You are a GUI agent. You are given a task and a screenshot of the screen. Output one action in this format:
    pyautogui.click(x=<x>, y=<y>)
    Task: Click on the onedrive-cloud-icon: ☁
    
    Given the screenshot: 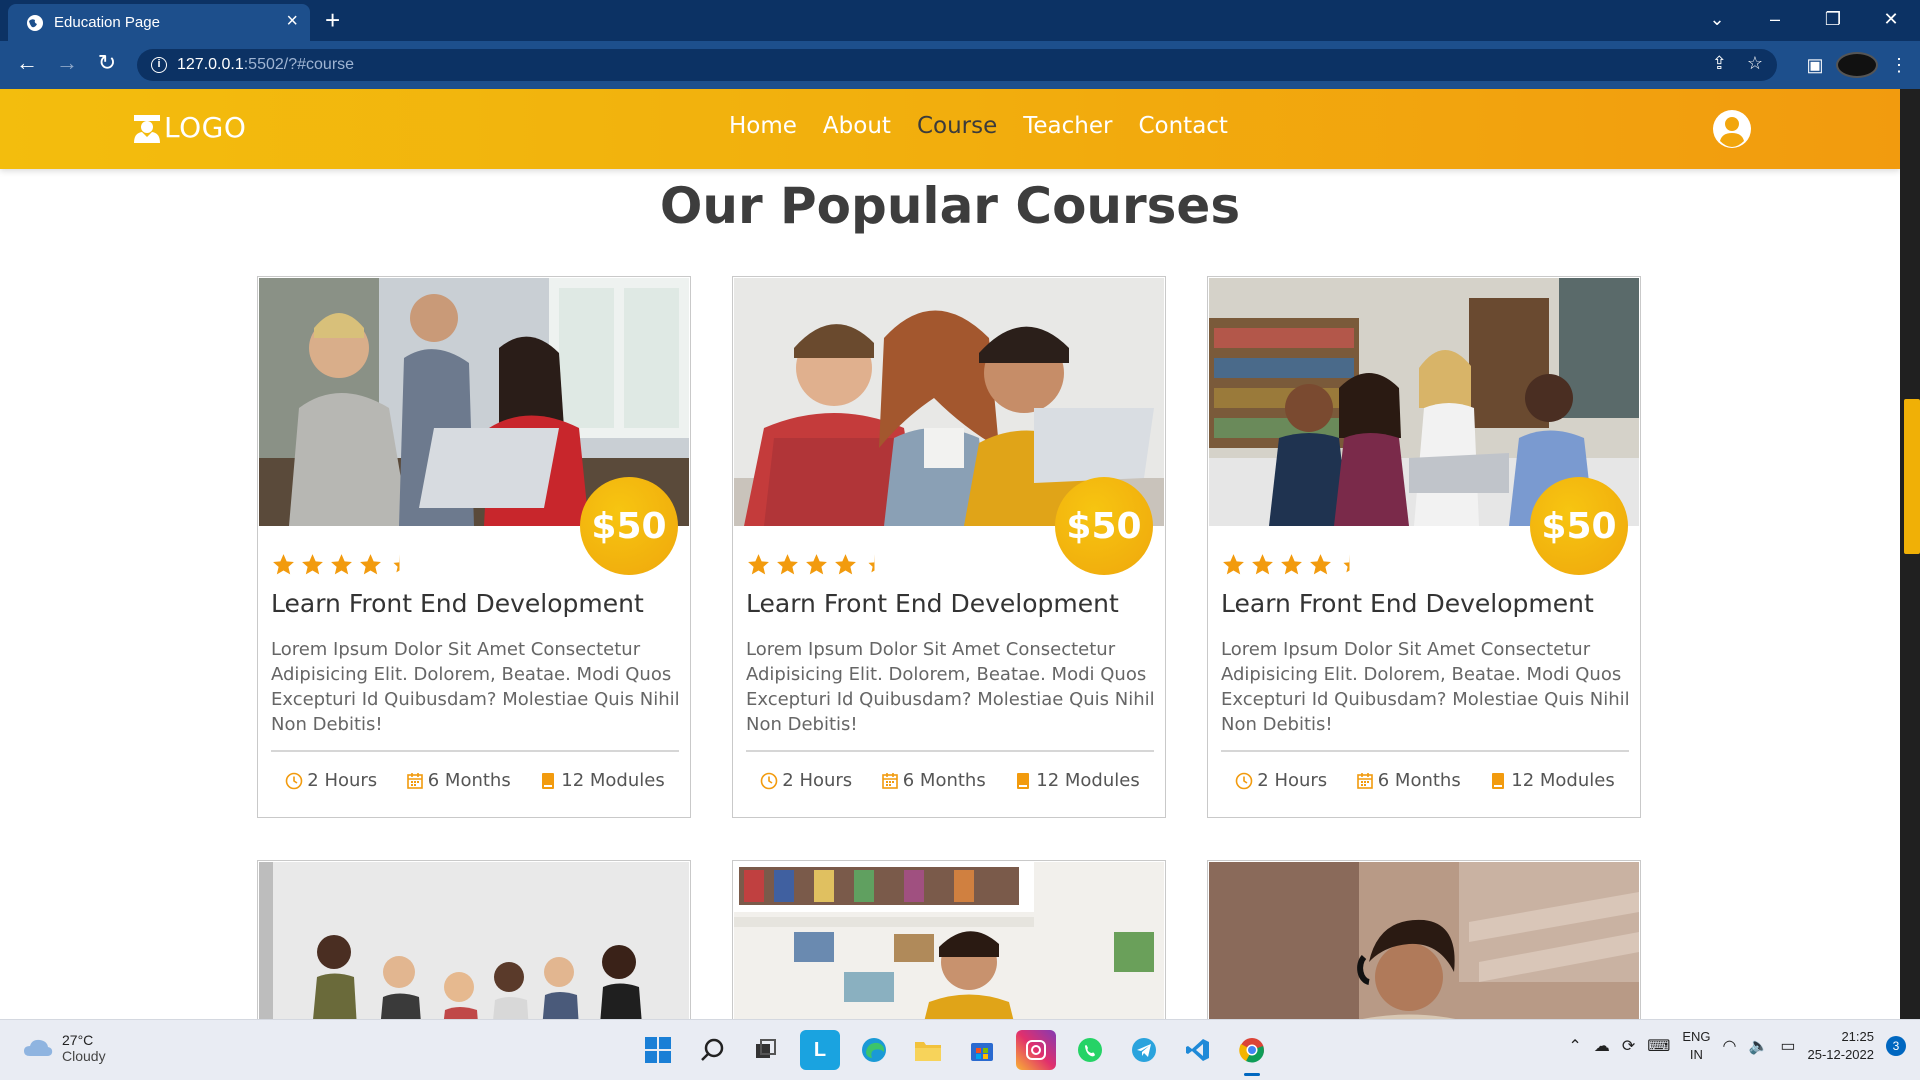 What is the action you would take?
    pyautogui.click(x=1602, y=1046)
    